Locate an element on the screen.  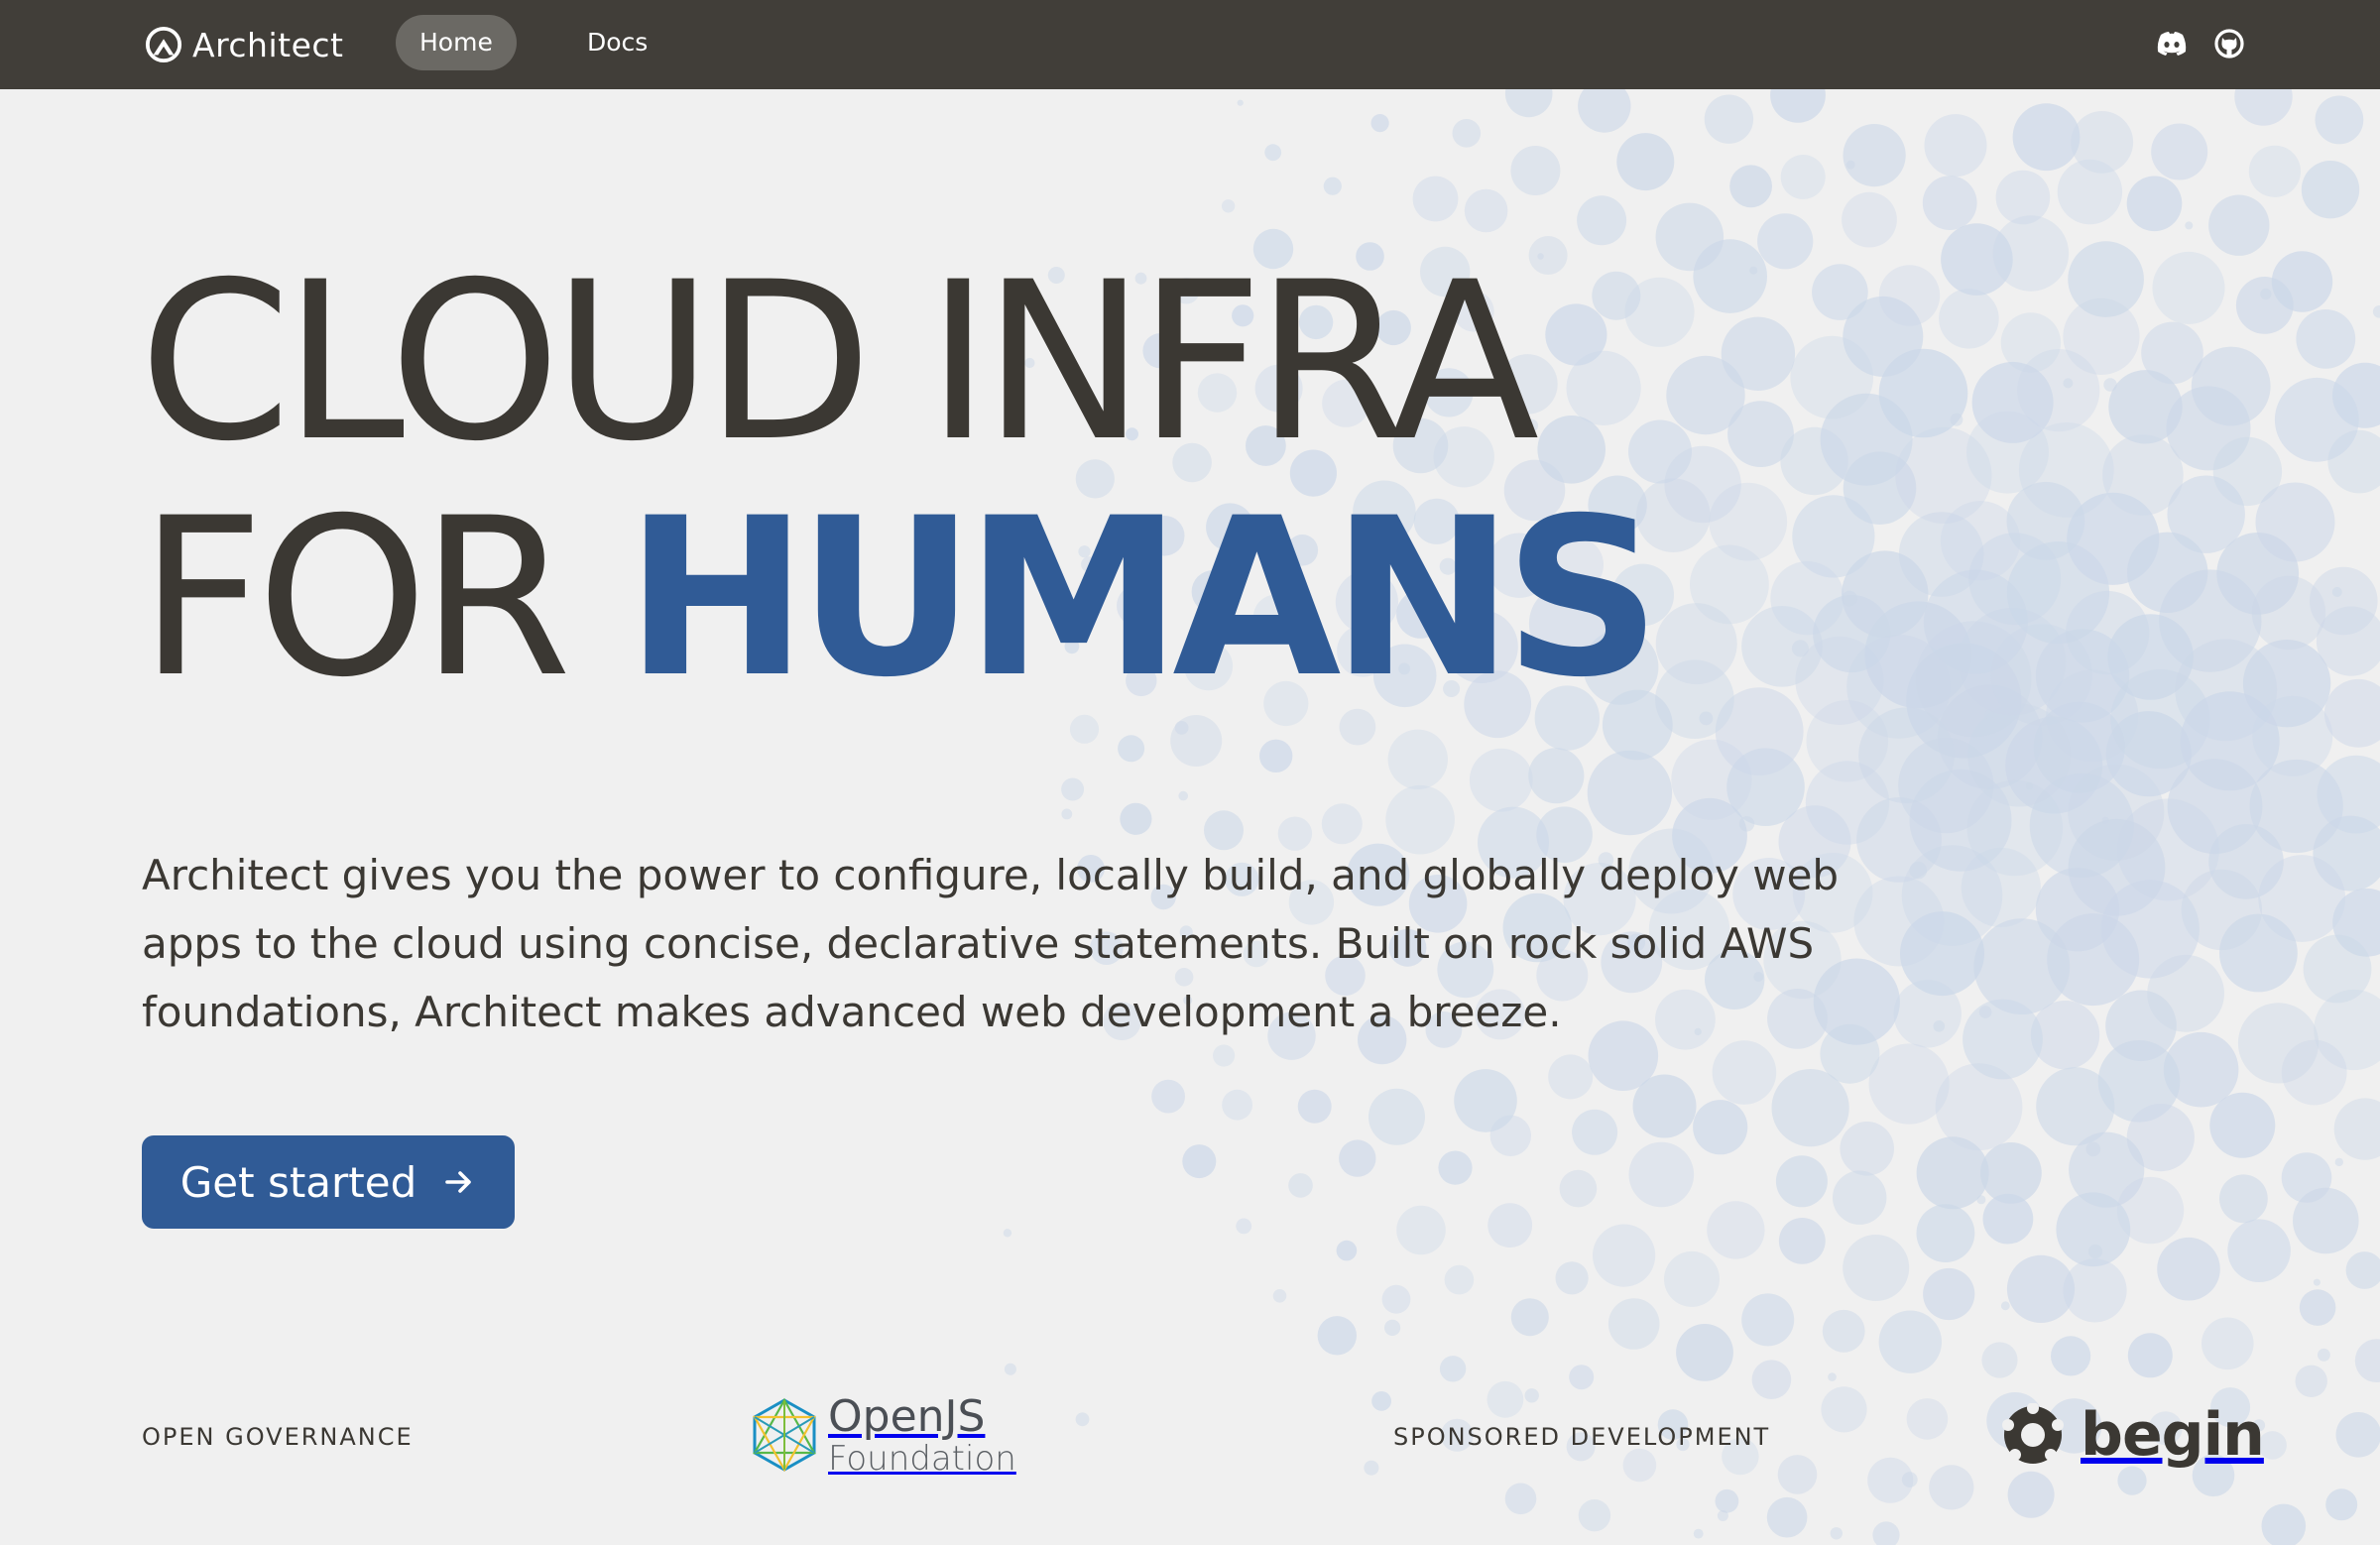
github-icon is located at coordinates (2229, 43).